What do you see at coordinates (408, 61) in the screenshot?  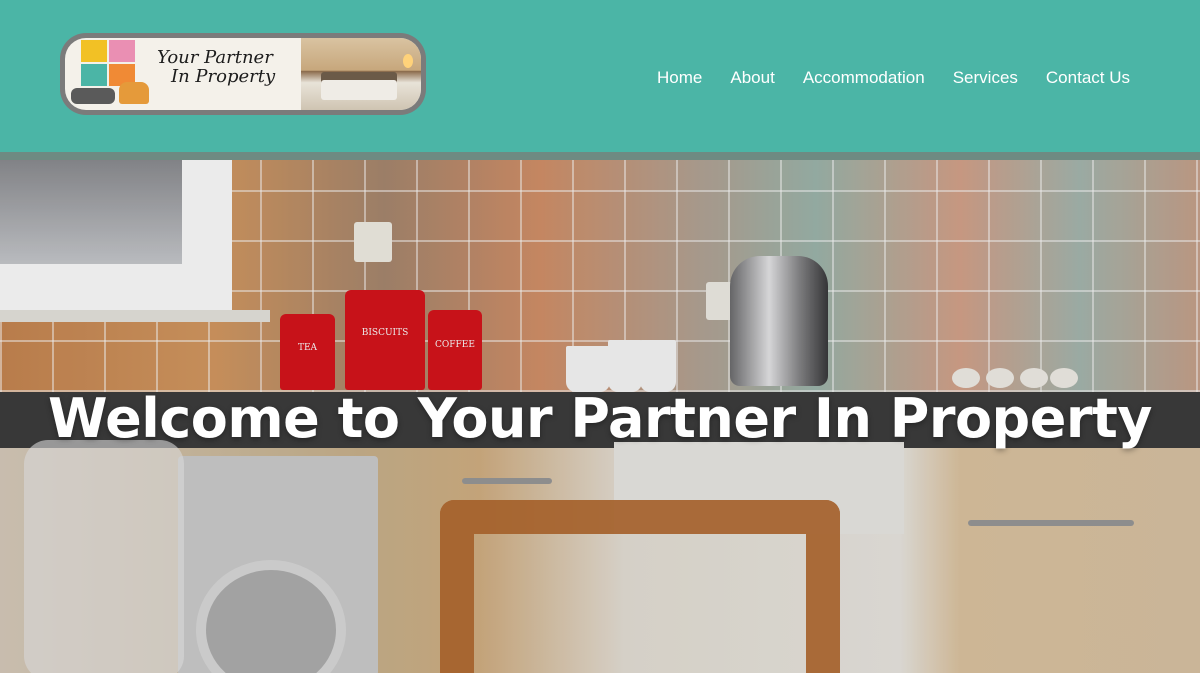 I see `logo-lamp-image` at bounding box center [408, 61].